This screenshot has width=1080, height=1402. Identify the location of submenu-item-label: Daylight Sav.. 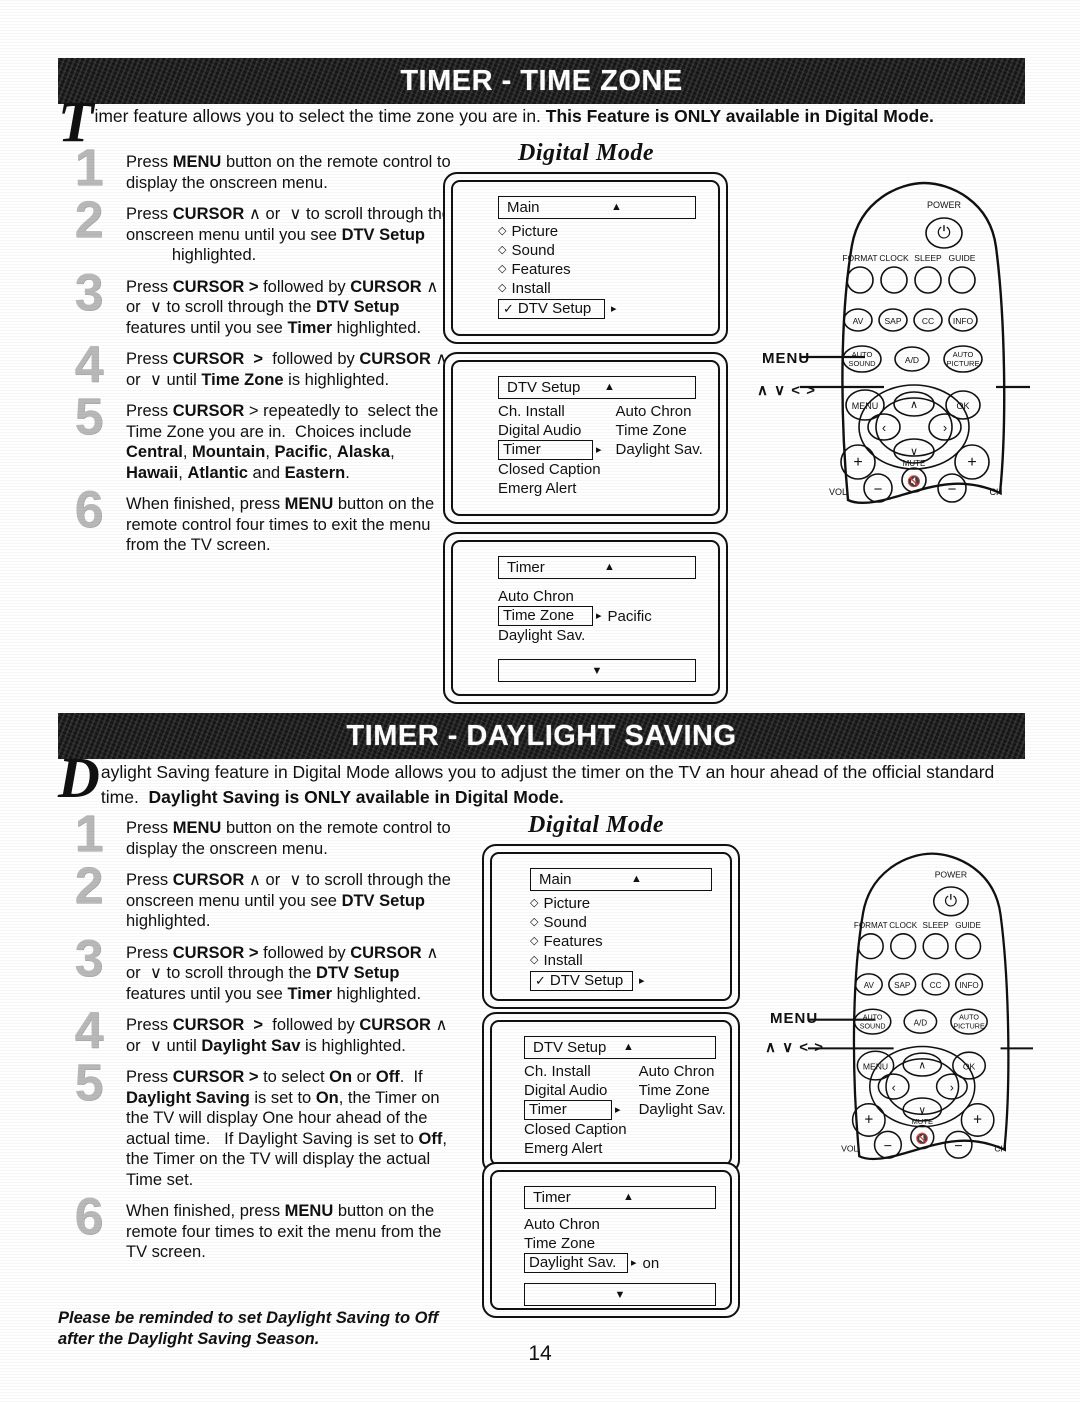
(659, 449).